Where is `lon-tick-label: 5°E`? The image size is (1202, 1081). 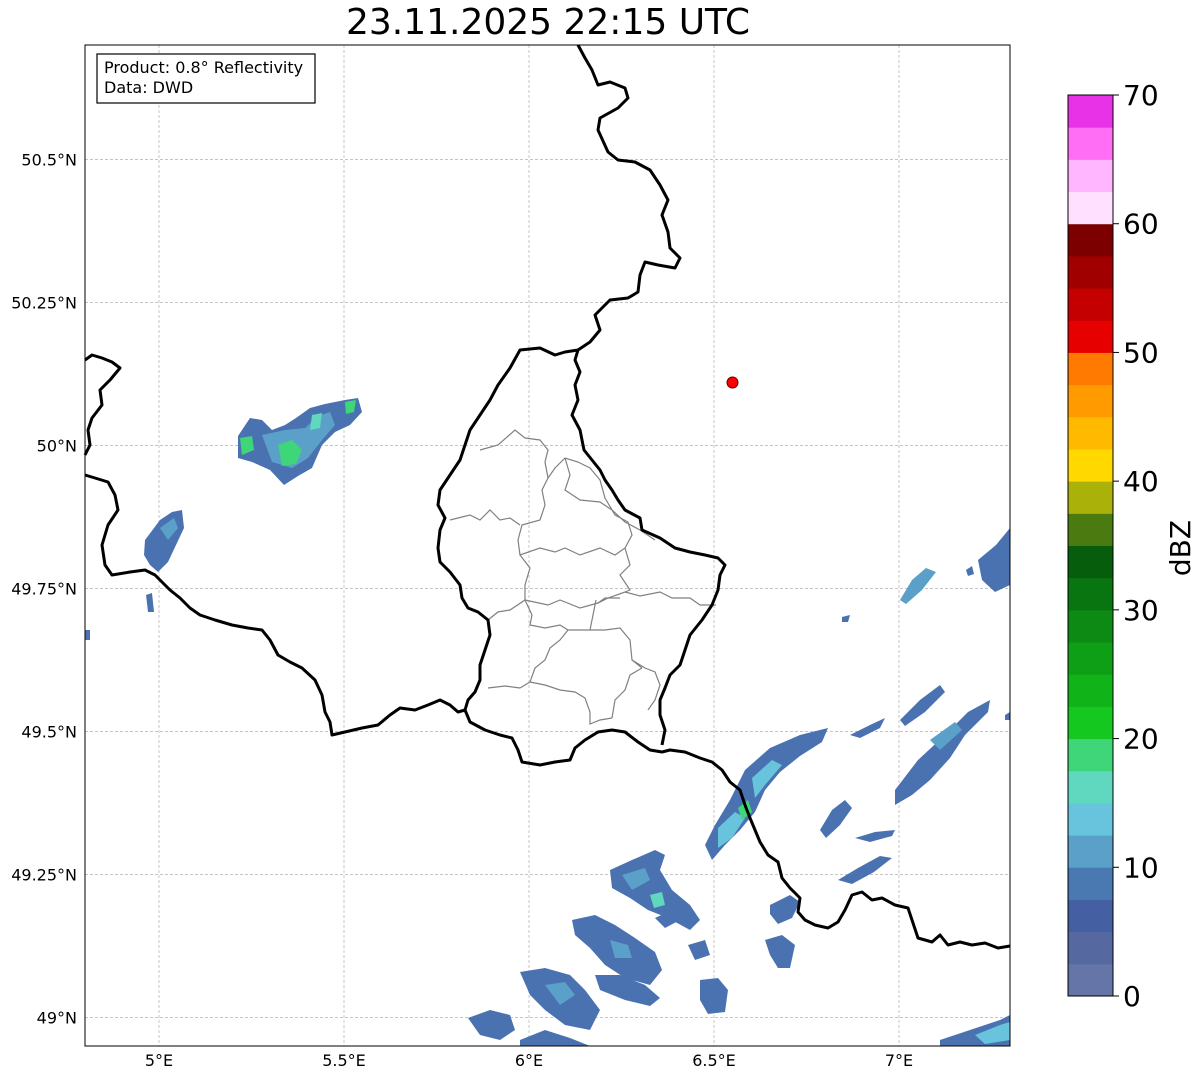
lon-tick-label: 5°E is located at coordinates (159, 1060).